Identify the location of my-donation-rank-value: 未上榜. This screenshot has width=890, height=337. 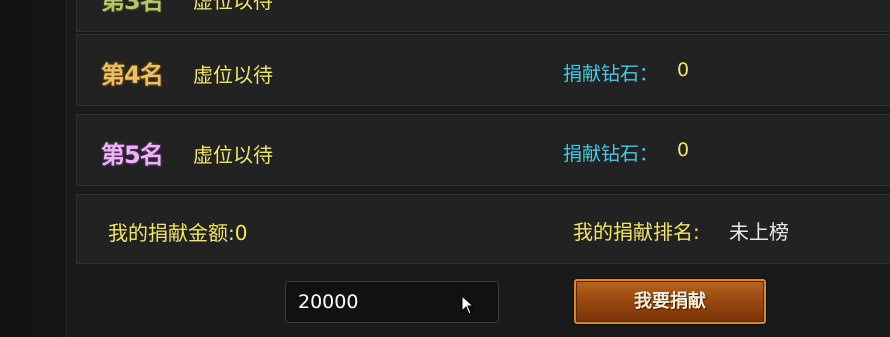
(759, 232).